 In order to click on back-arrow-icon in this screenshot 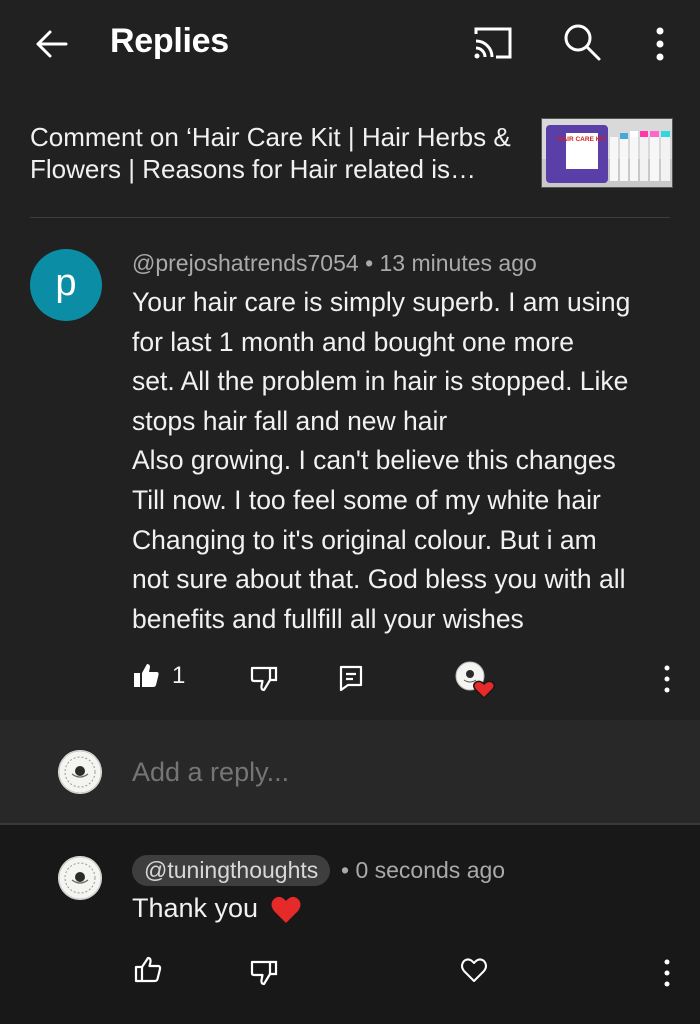, I will do `click(52, 44)`.